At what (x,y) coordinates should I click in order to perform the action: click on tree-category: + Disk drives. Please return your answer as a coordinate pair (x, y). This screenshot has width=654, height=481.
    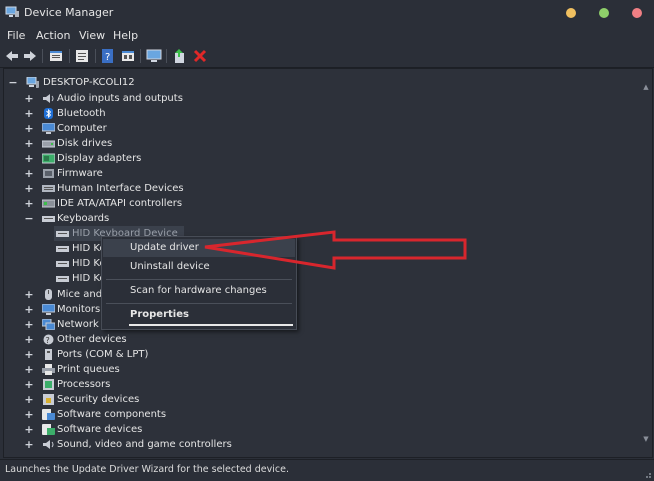
    Looking at the image, I should click on (134, 143).